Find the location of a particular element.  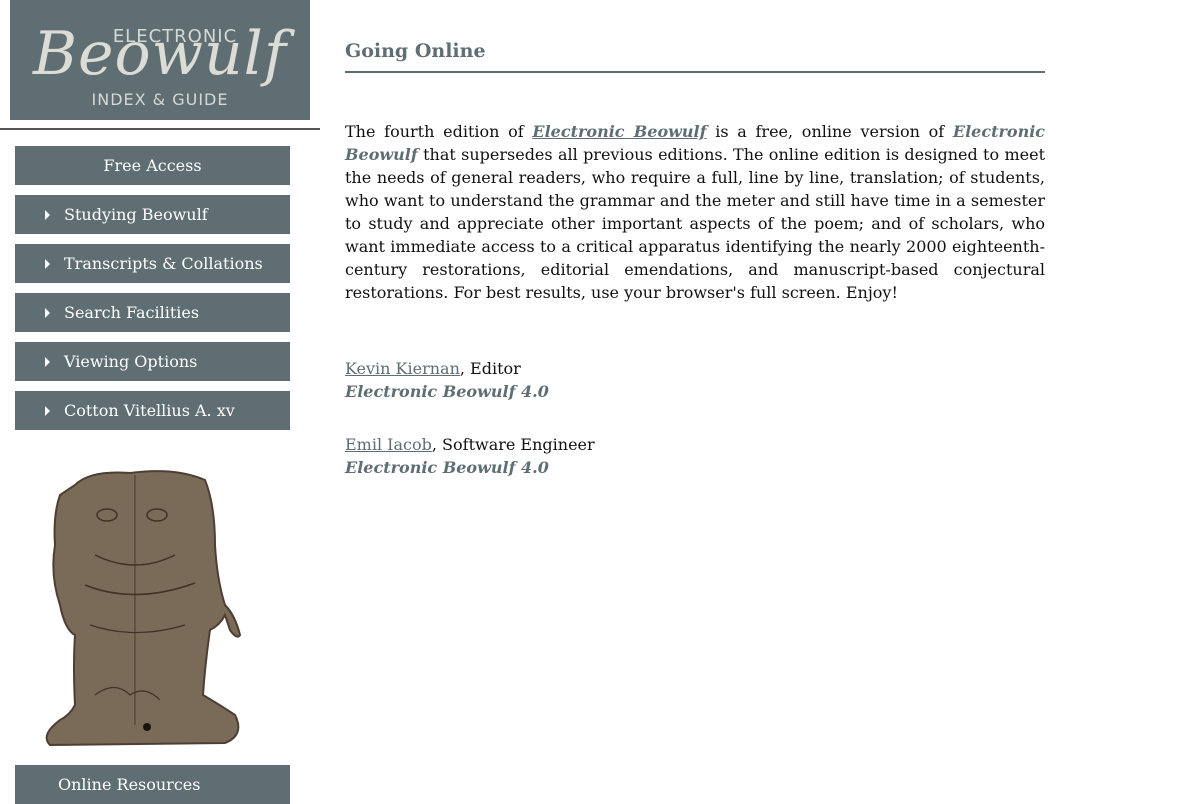

logo-main-text: Beowulf is located at coordinates (160, 54).